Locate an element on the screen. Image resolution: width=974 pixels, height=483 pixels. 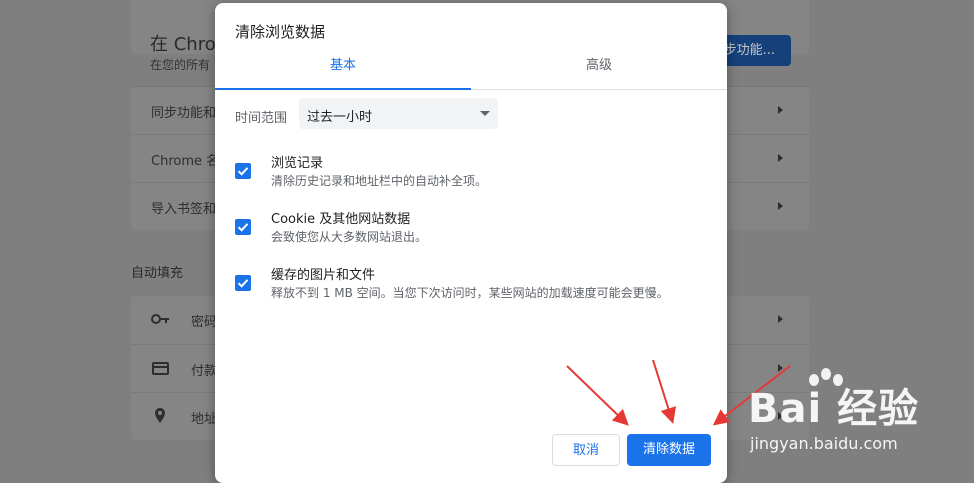
settings-row-label: Chrome 名 is located at coordinates (185, 161).